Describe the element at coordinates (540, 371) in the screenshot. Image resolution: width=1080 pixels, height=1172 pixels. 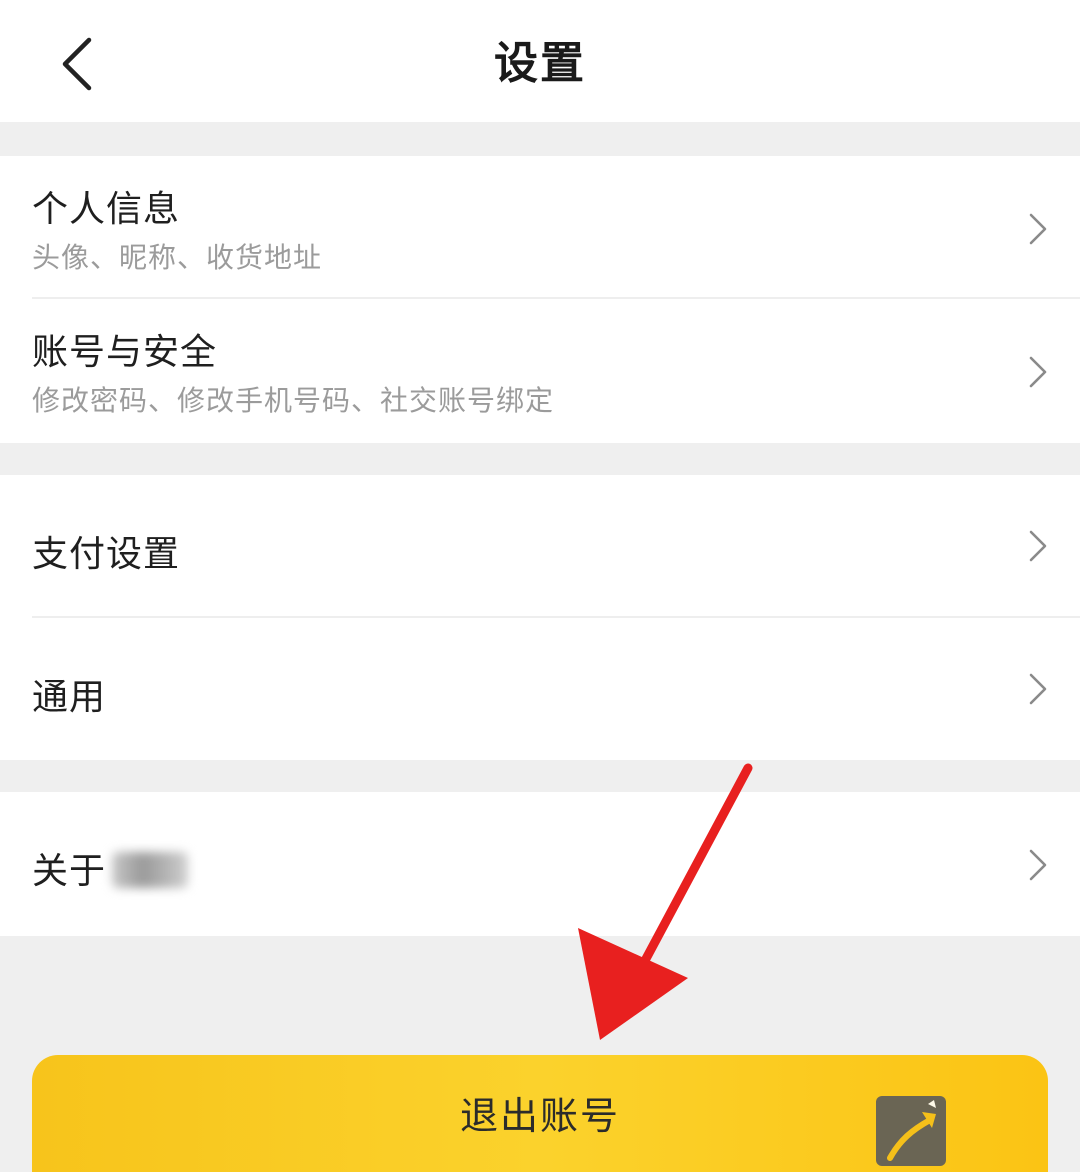
I see `row-account-security: 账号与安全 修改密码、修改手机号码、社交账号绑定` at that location.